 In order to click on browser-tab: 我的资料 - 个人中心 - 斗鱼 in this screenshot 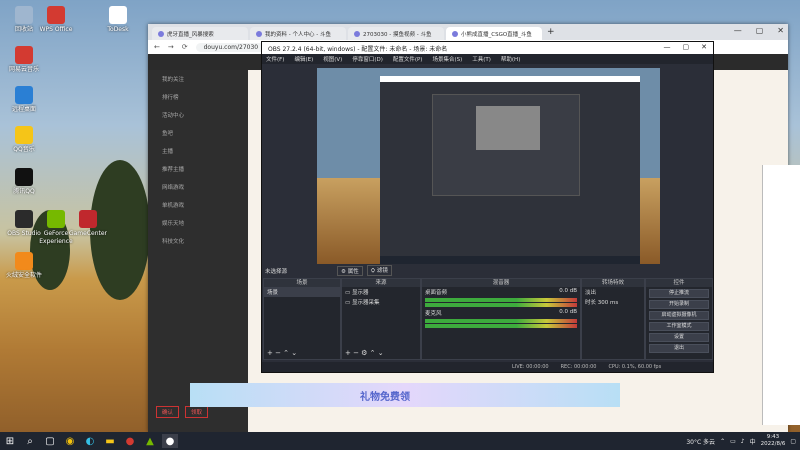, I will do `click(298, 33)`.